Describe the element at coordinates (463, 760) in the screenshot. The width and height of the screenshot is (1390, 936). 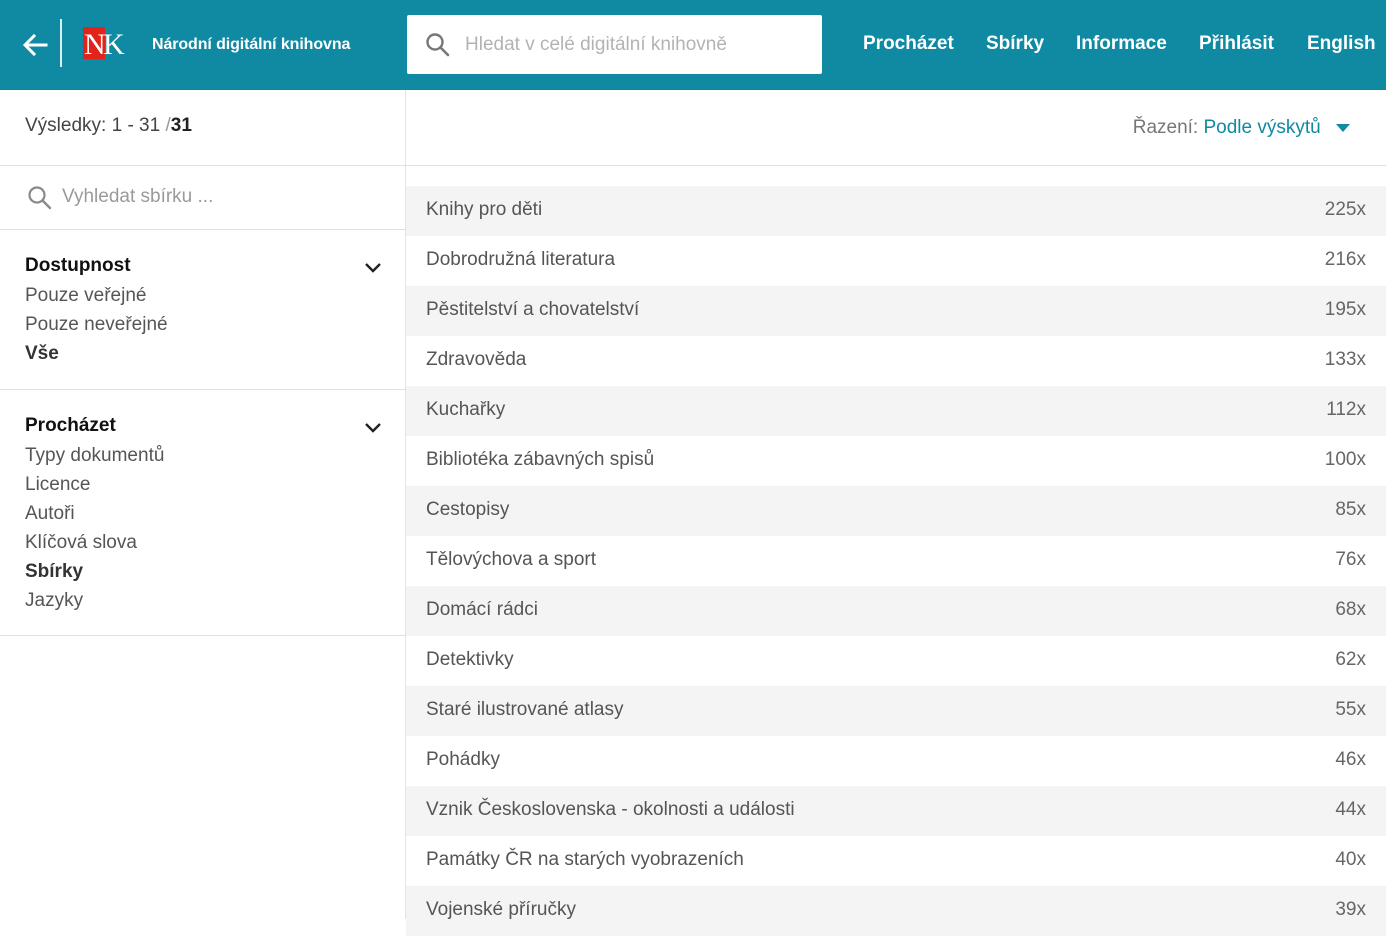
I see `collection-name: Pohádky` at that location.